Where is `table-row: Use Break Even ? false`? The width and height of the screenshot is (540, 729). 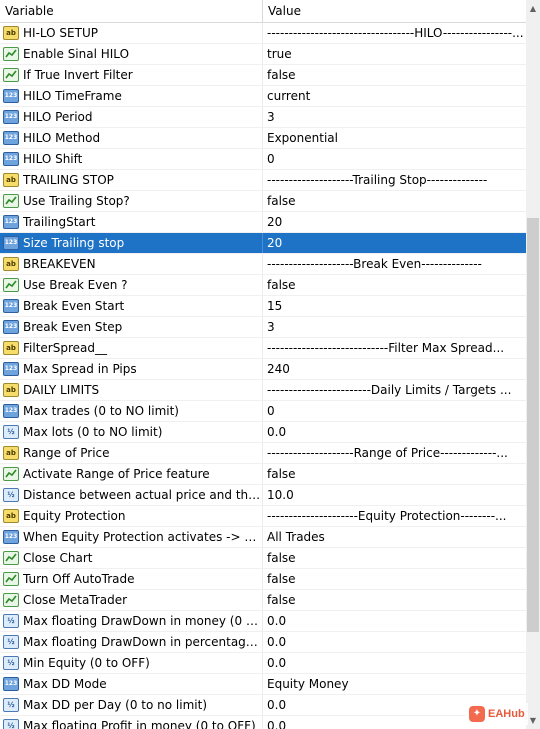 table-row: Use Break Even ? false is located at coordinates (263, 285).